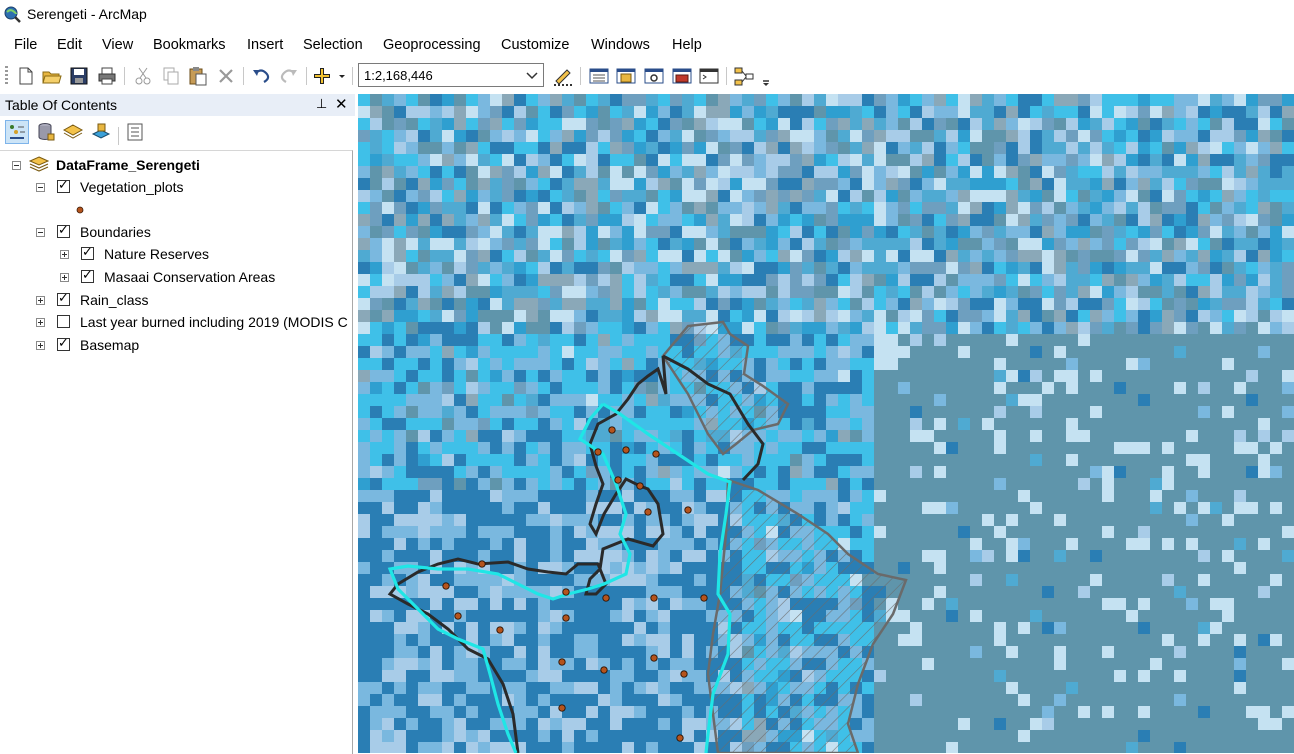  I want to click on menu-customize: Customize, so click(535, 45).